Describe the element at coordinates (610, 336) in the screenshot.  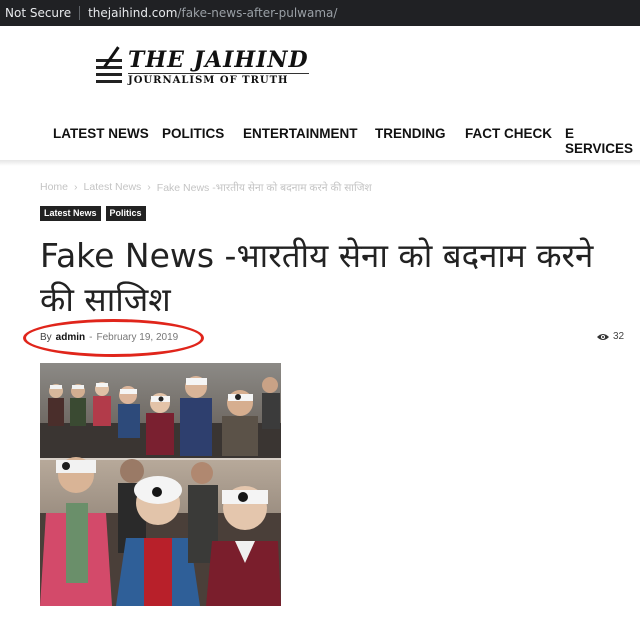
I see `view-count: 32` at that location.